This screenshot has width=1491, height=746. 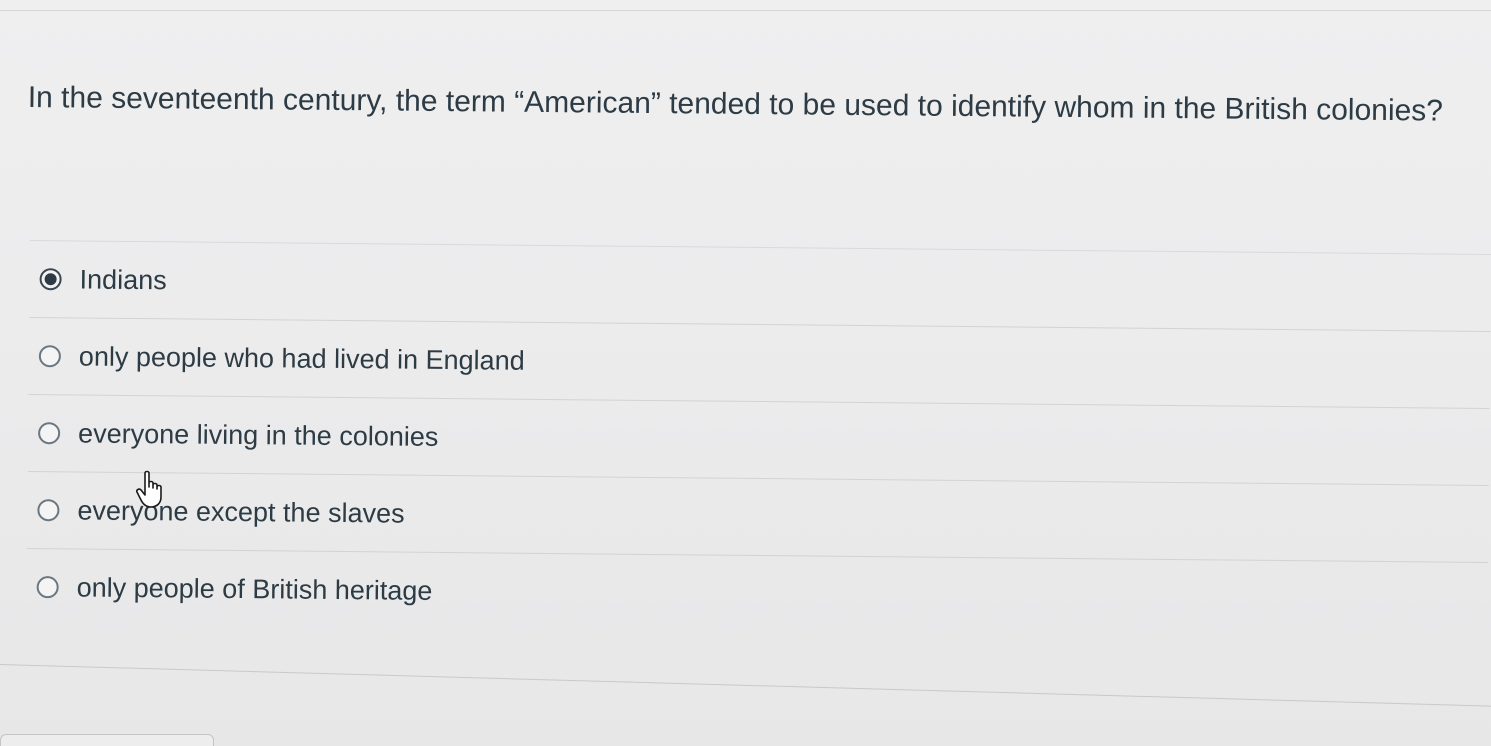 I want to click on answer-label: everyone living in the colonies, so click(x=258, y=434).